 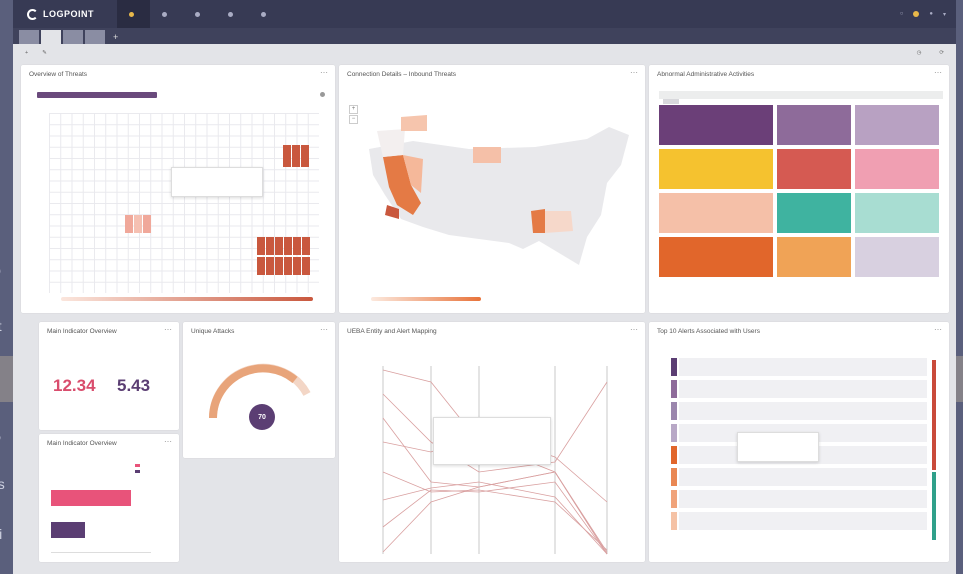 What do you see at coordinates (6, 270) in the screenshot?
I see `background-text: lo` at bounding box center [6, 270].